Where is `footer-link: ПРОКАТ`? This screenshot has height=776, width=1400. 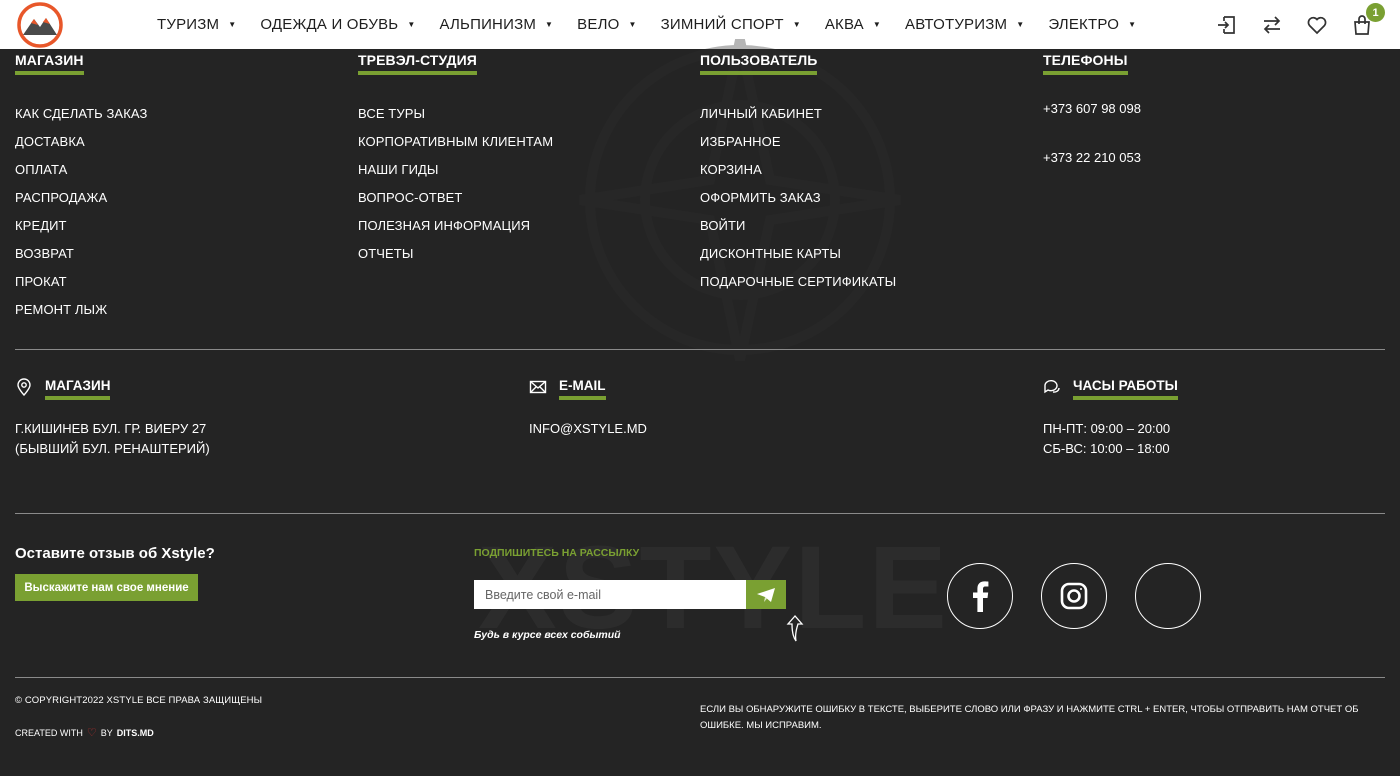 footer-link: ПРОКАТ is located at coordinates (81, 282).